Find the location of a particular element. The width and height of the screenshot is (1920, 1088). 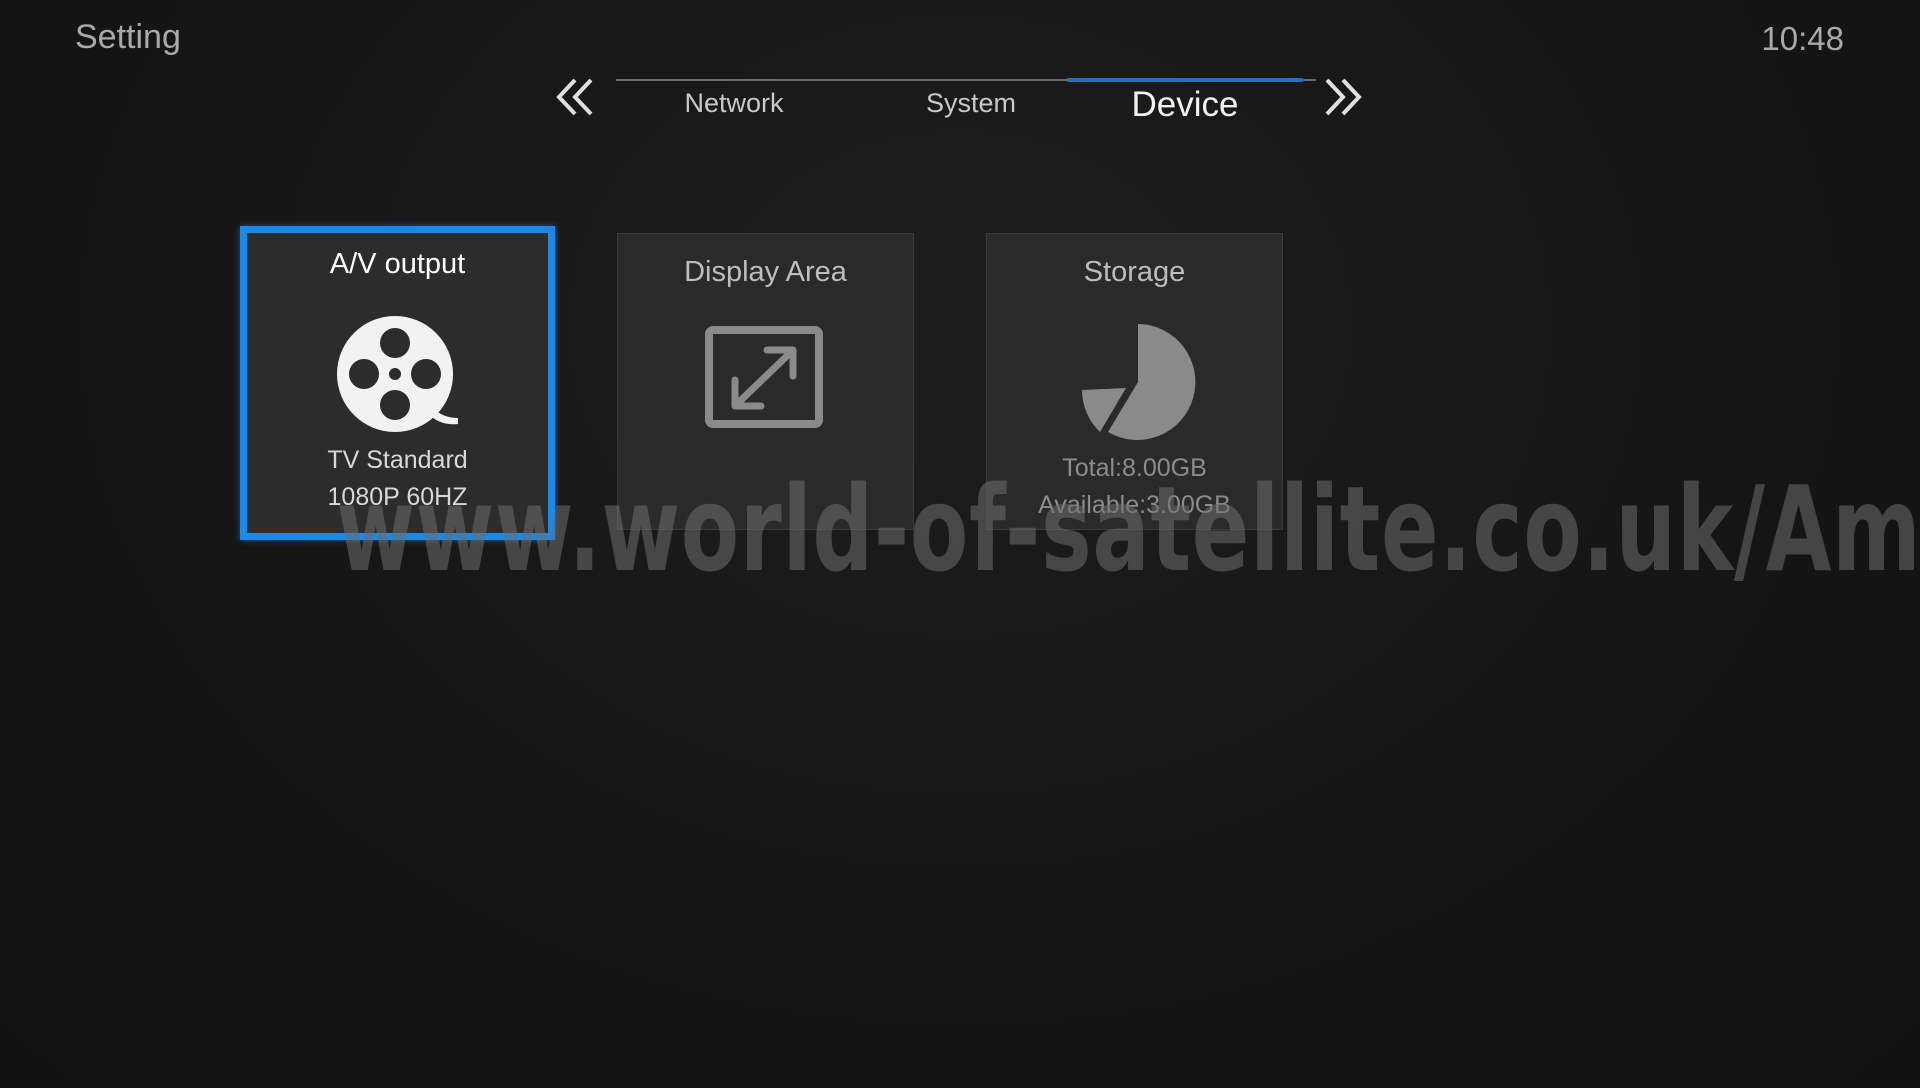

storage-total: Total:8.00GB is located at coordinates (1134, 468).